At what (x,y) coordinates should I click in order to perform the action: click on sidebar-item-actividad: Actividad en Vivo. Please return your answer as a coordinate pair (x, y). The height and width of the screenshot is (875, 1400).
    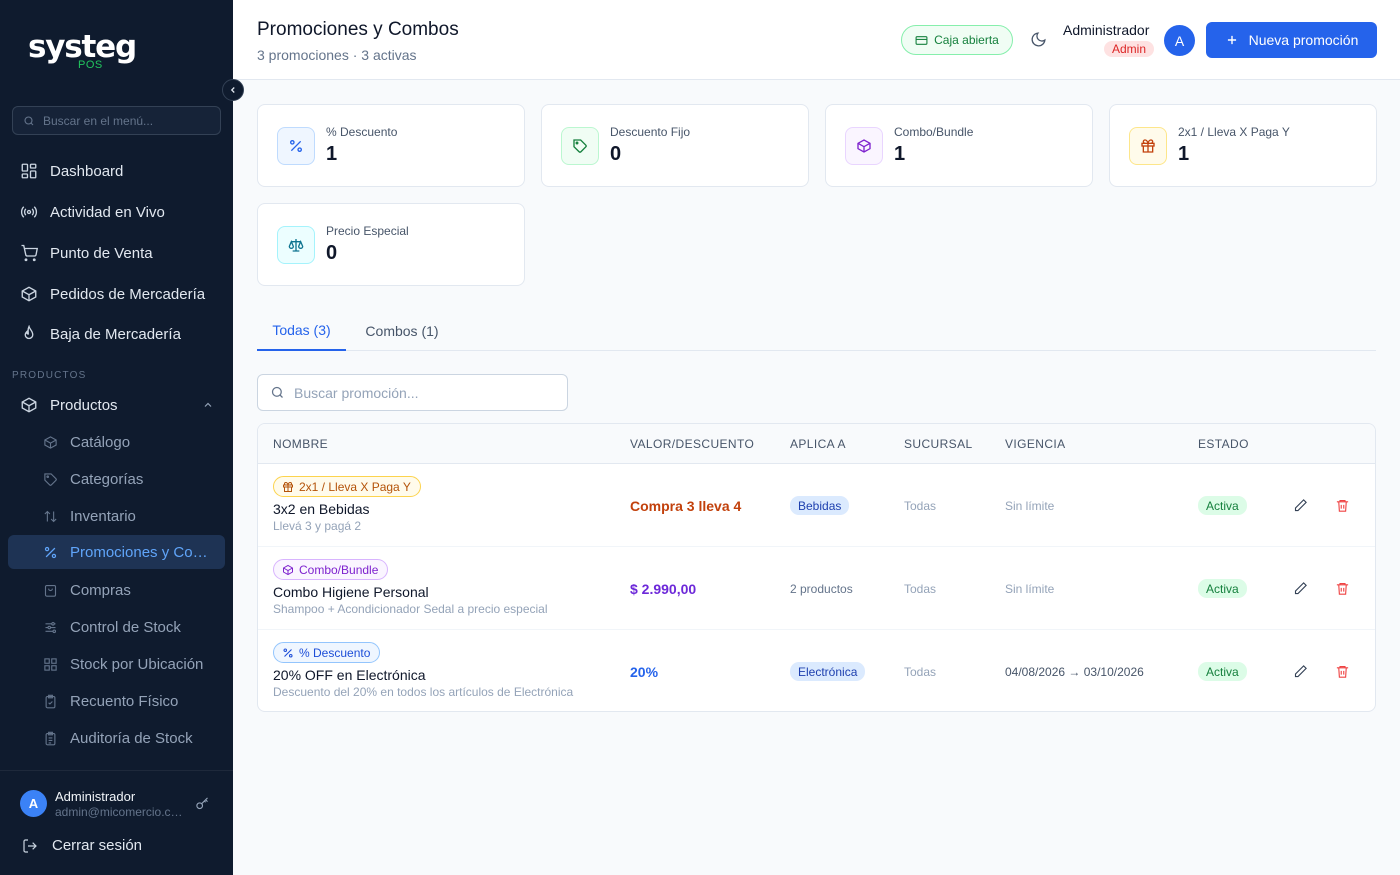
    Looking at the image, I should click on (116, 212).